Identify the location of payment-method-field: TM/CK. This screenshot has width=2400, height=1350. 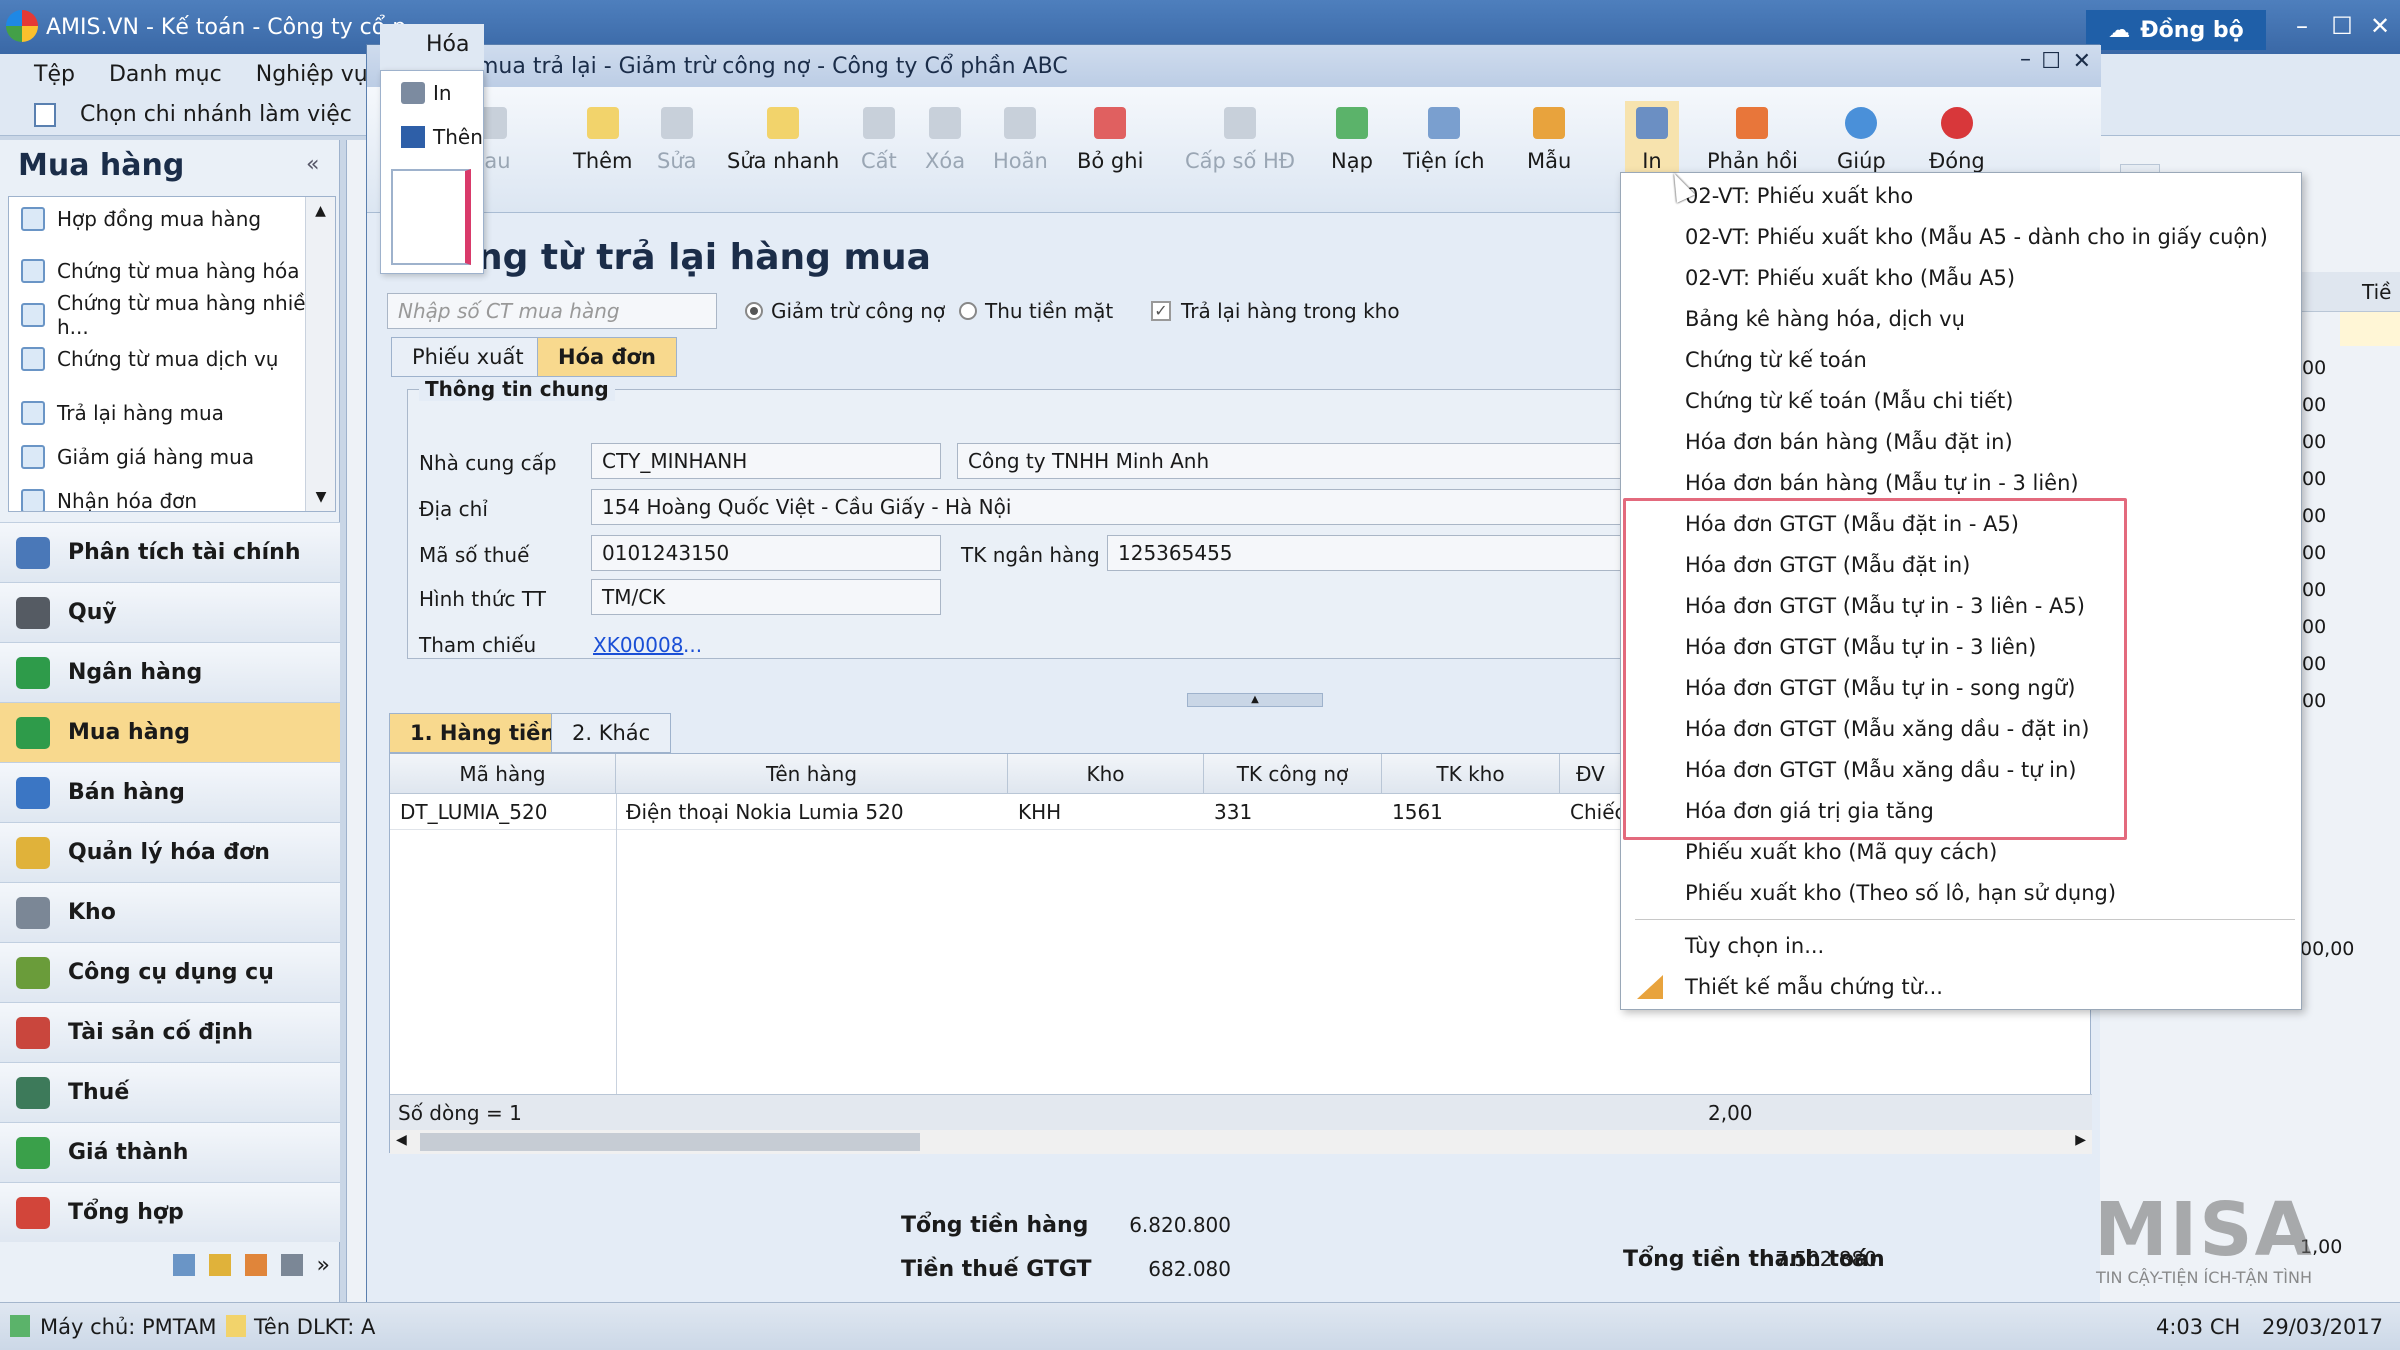
(766, 597).